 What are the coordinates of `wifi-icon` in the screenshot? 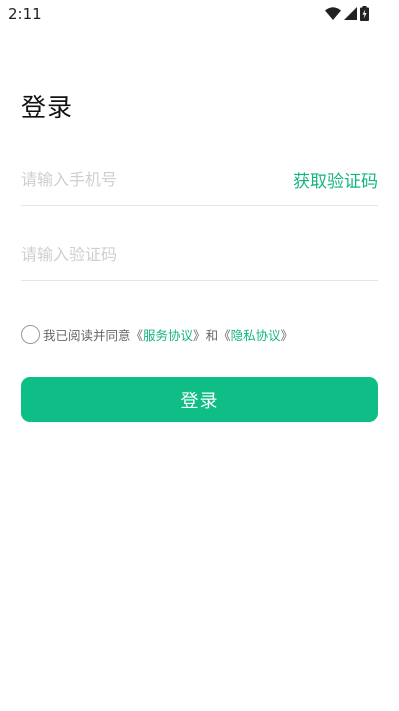 It's located at (333, 13).